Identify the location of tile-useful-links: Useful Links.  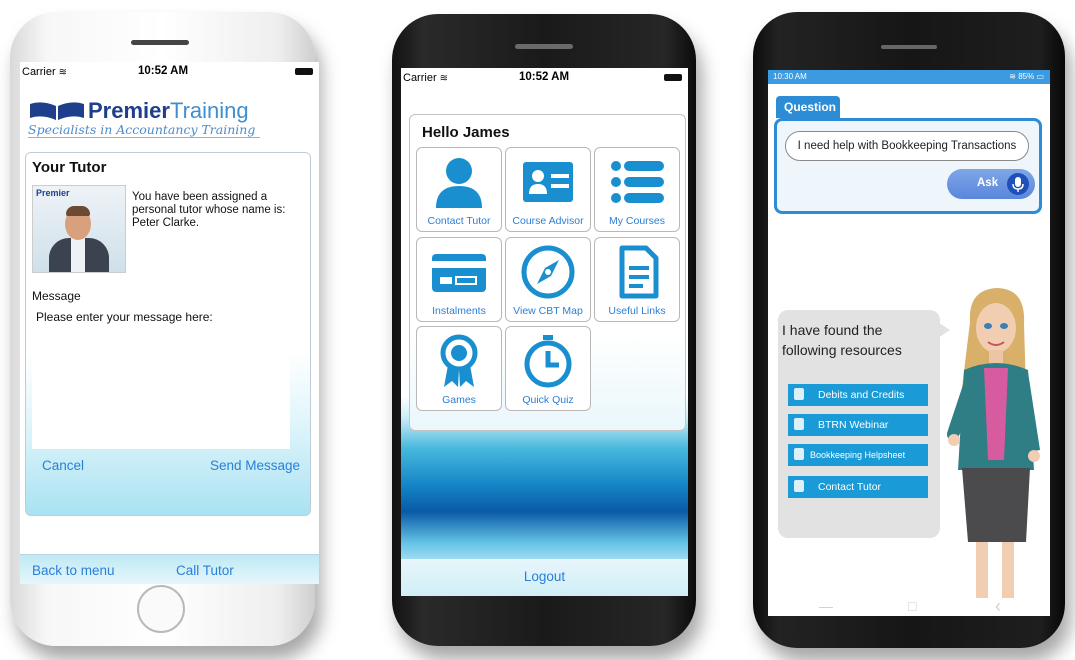
(637, 279).